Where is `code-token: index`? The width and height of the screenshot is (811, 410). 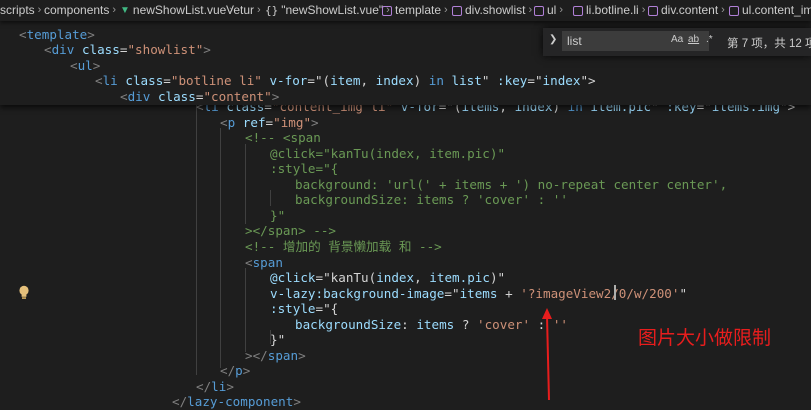 code-token: index is located at coordinates (395, 277).